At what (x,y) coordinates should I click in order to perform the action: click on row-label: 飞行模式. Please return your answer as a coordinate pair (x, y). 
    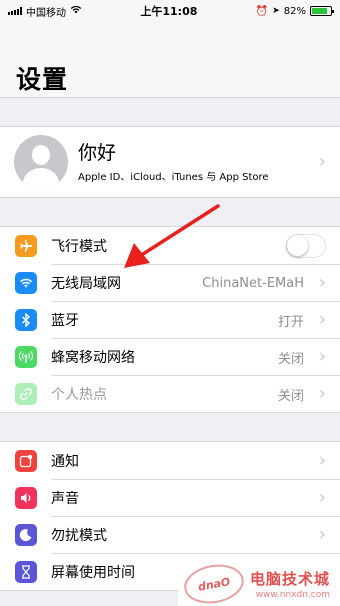
    Looking at the image, I should click on (79, 246).